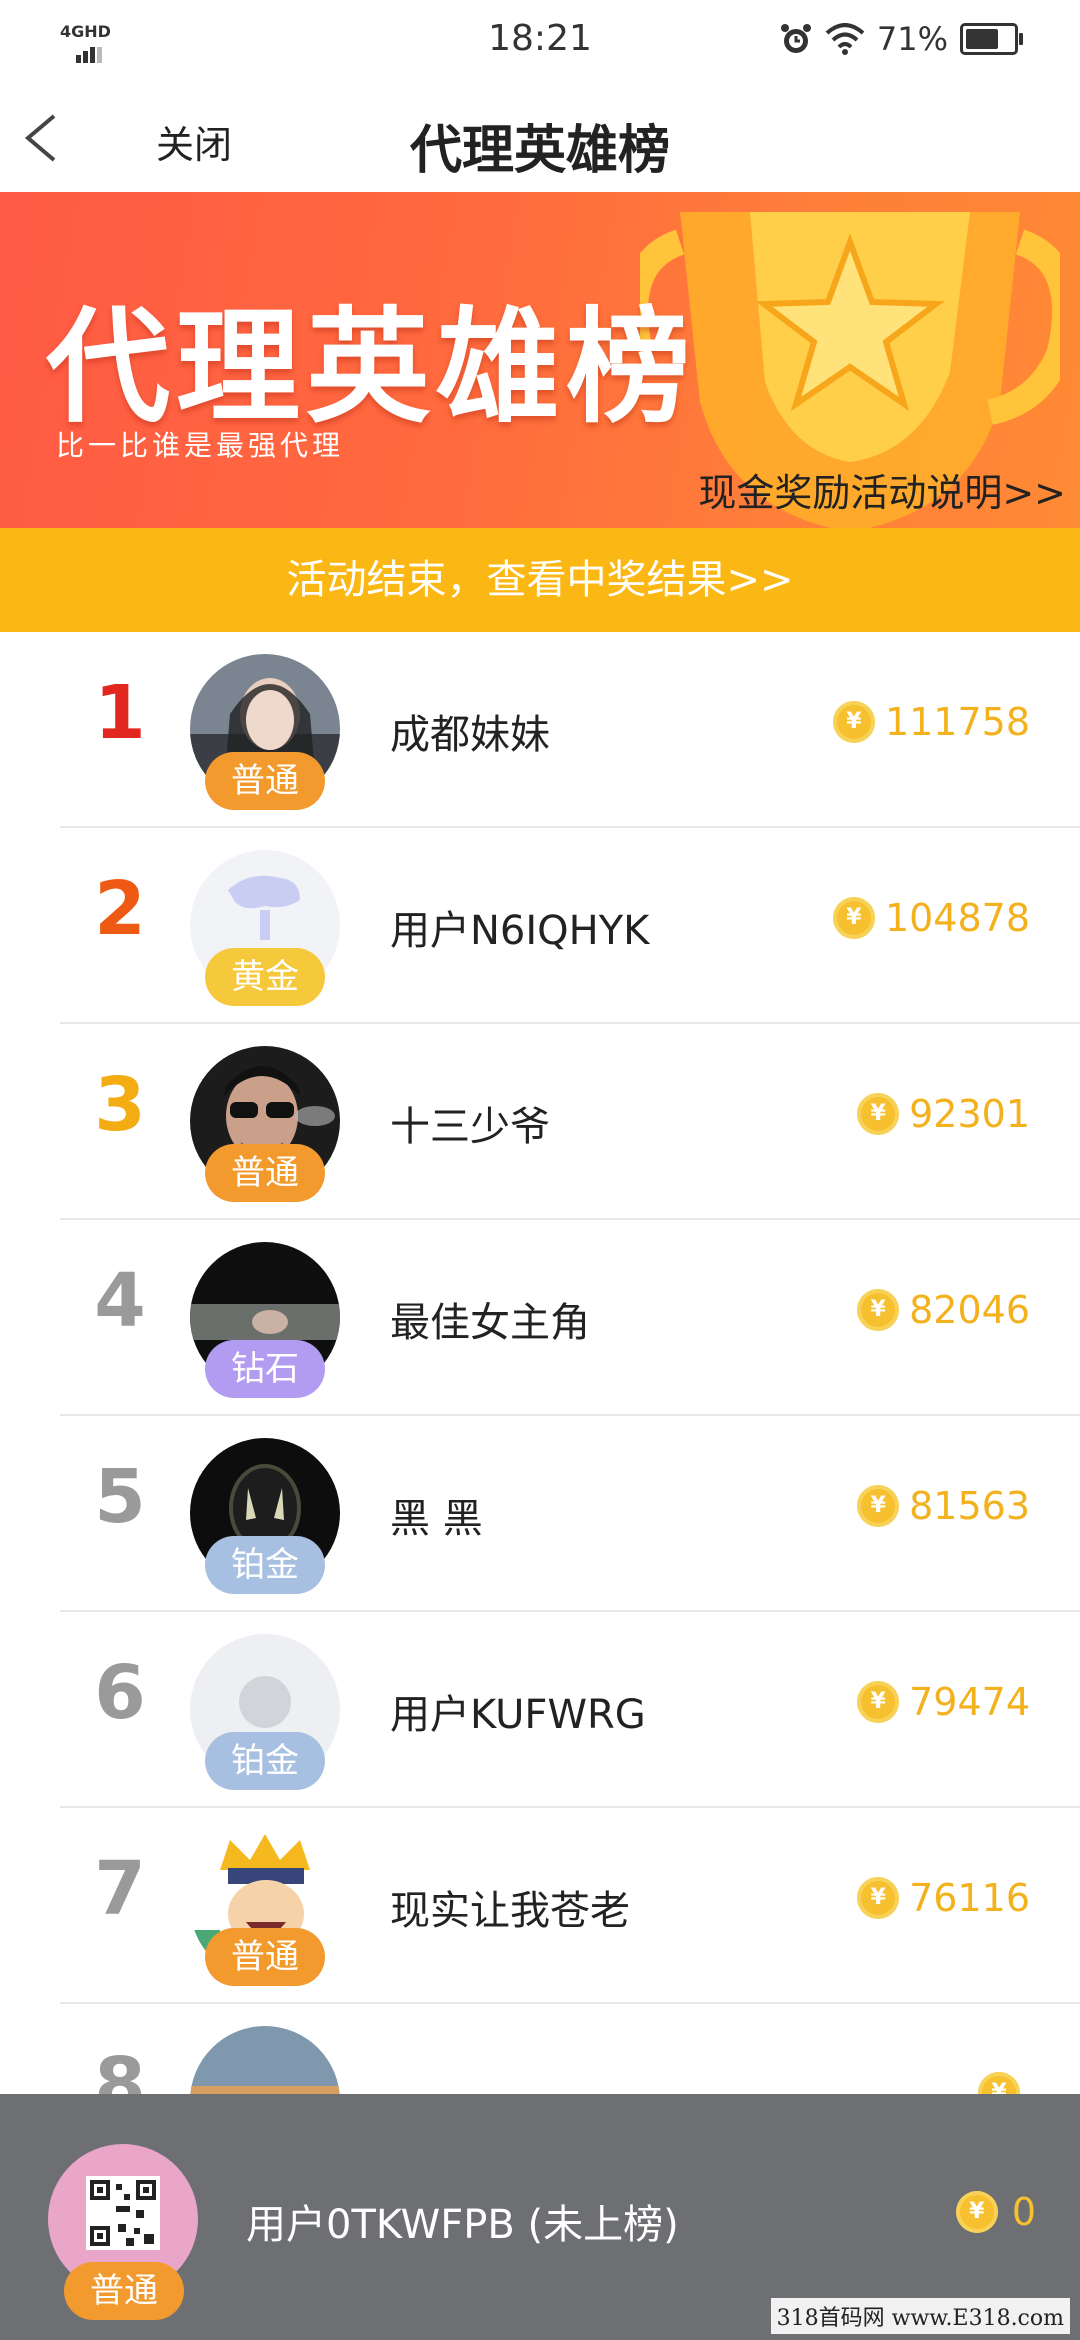 This screenshot has width=1080, height=2340. Describe the element at coordinates (510, 1911) in the screenshot. I see `user-name: 现实让我苍老` at that location.